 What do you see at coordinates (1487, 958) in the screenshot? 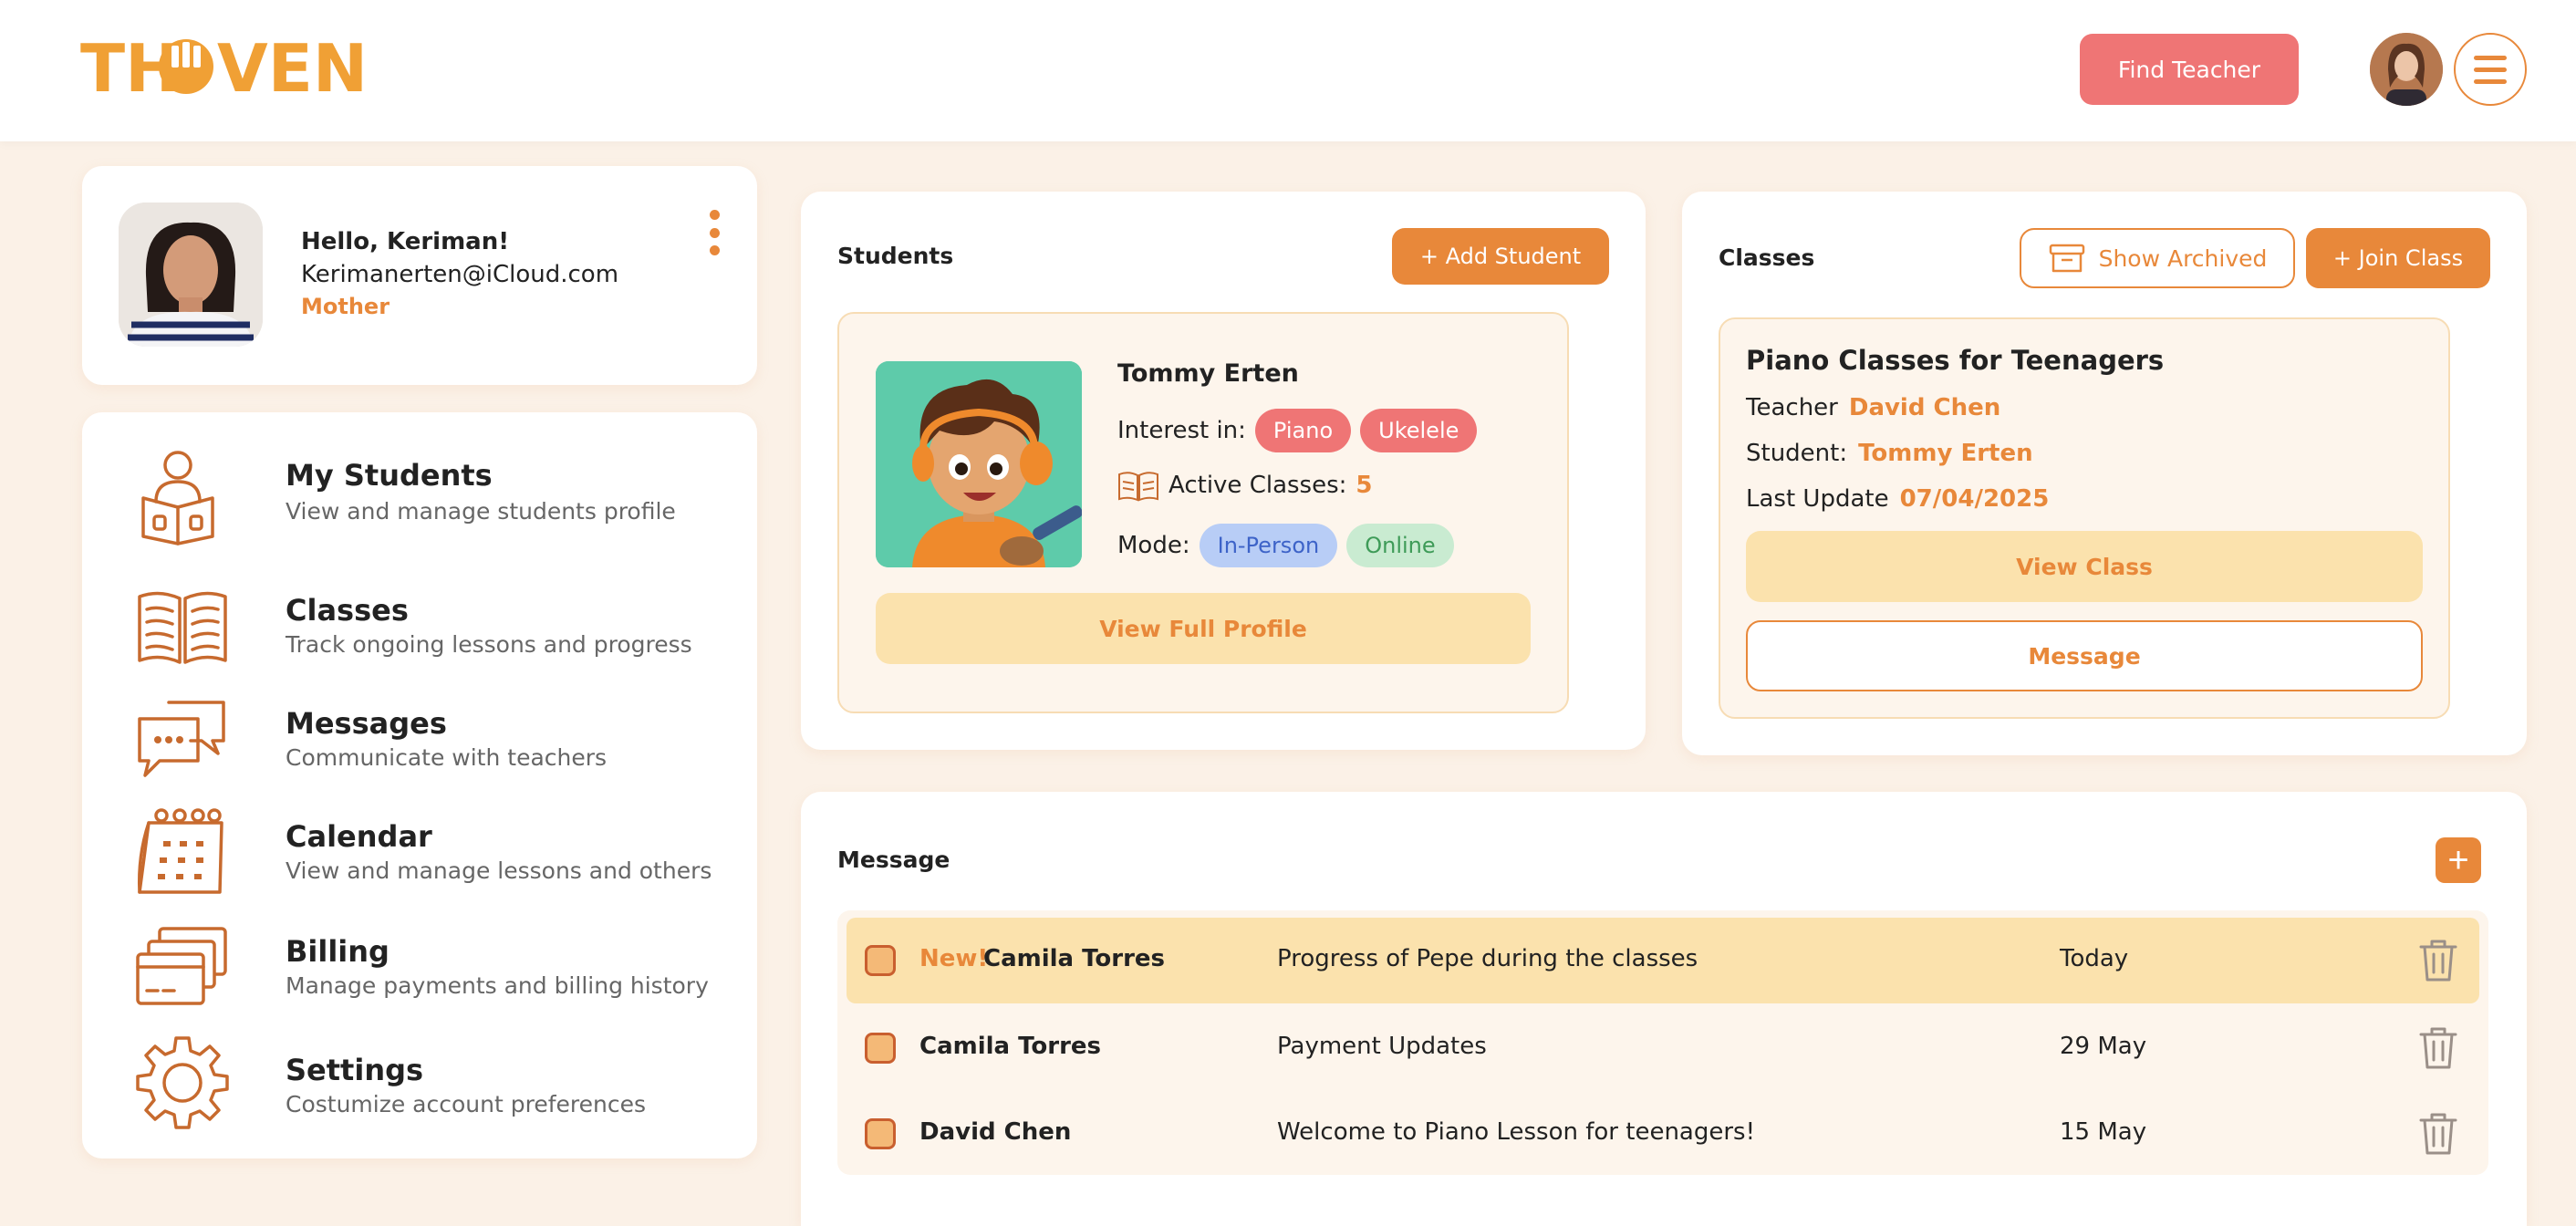
I see `message-subject: Progress of Pepe during the classes` at bounding box center [1487, 958].